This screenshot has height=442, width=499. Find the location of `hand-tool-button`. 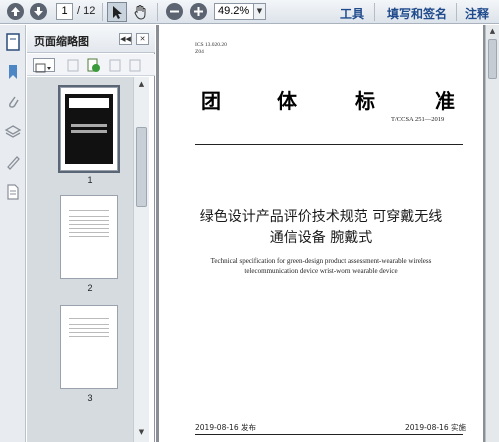

hand-tool-button is located at coordinates (141, 12).